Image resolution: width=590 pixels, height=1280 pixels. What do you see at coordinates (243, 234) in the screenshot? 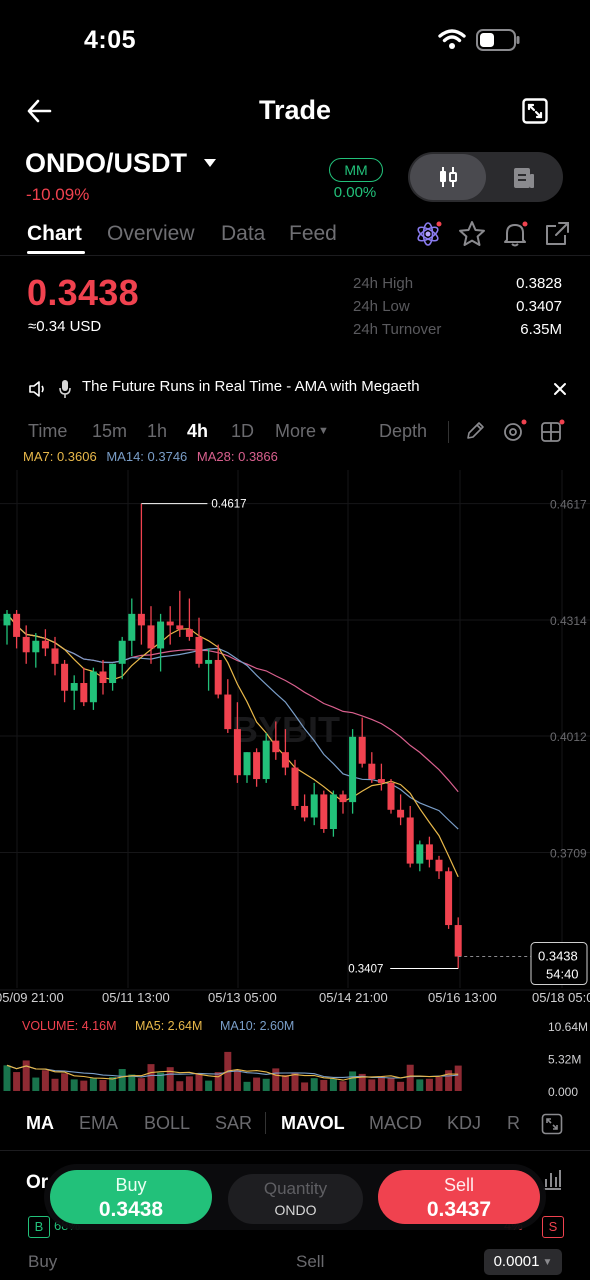
I see `tab-data: Data` at bounding box center [243, 234].